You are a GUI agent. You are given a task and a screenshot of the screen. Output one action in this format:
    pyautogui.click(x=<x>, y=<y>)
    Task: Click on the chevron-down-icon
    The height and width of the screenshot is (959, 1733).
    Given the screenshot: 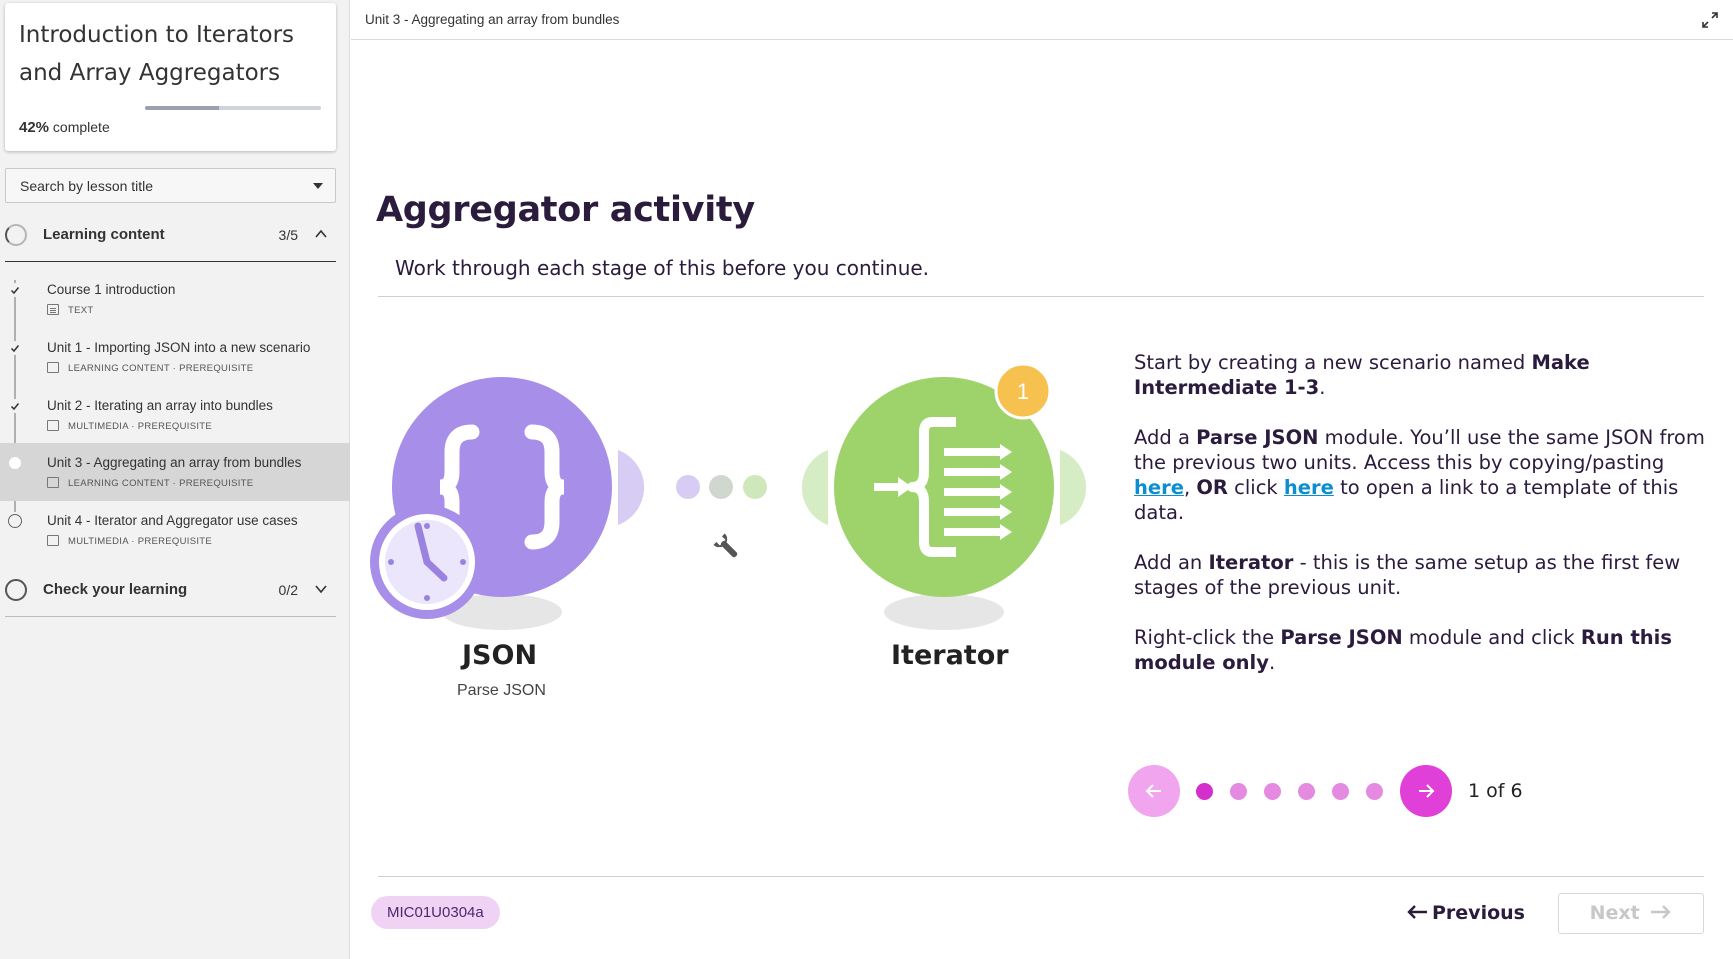 What is the action you would take?
    pyautogui.click(x=321, y=589)
    